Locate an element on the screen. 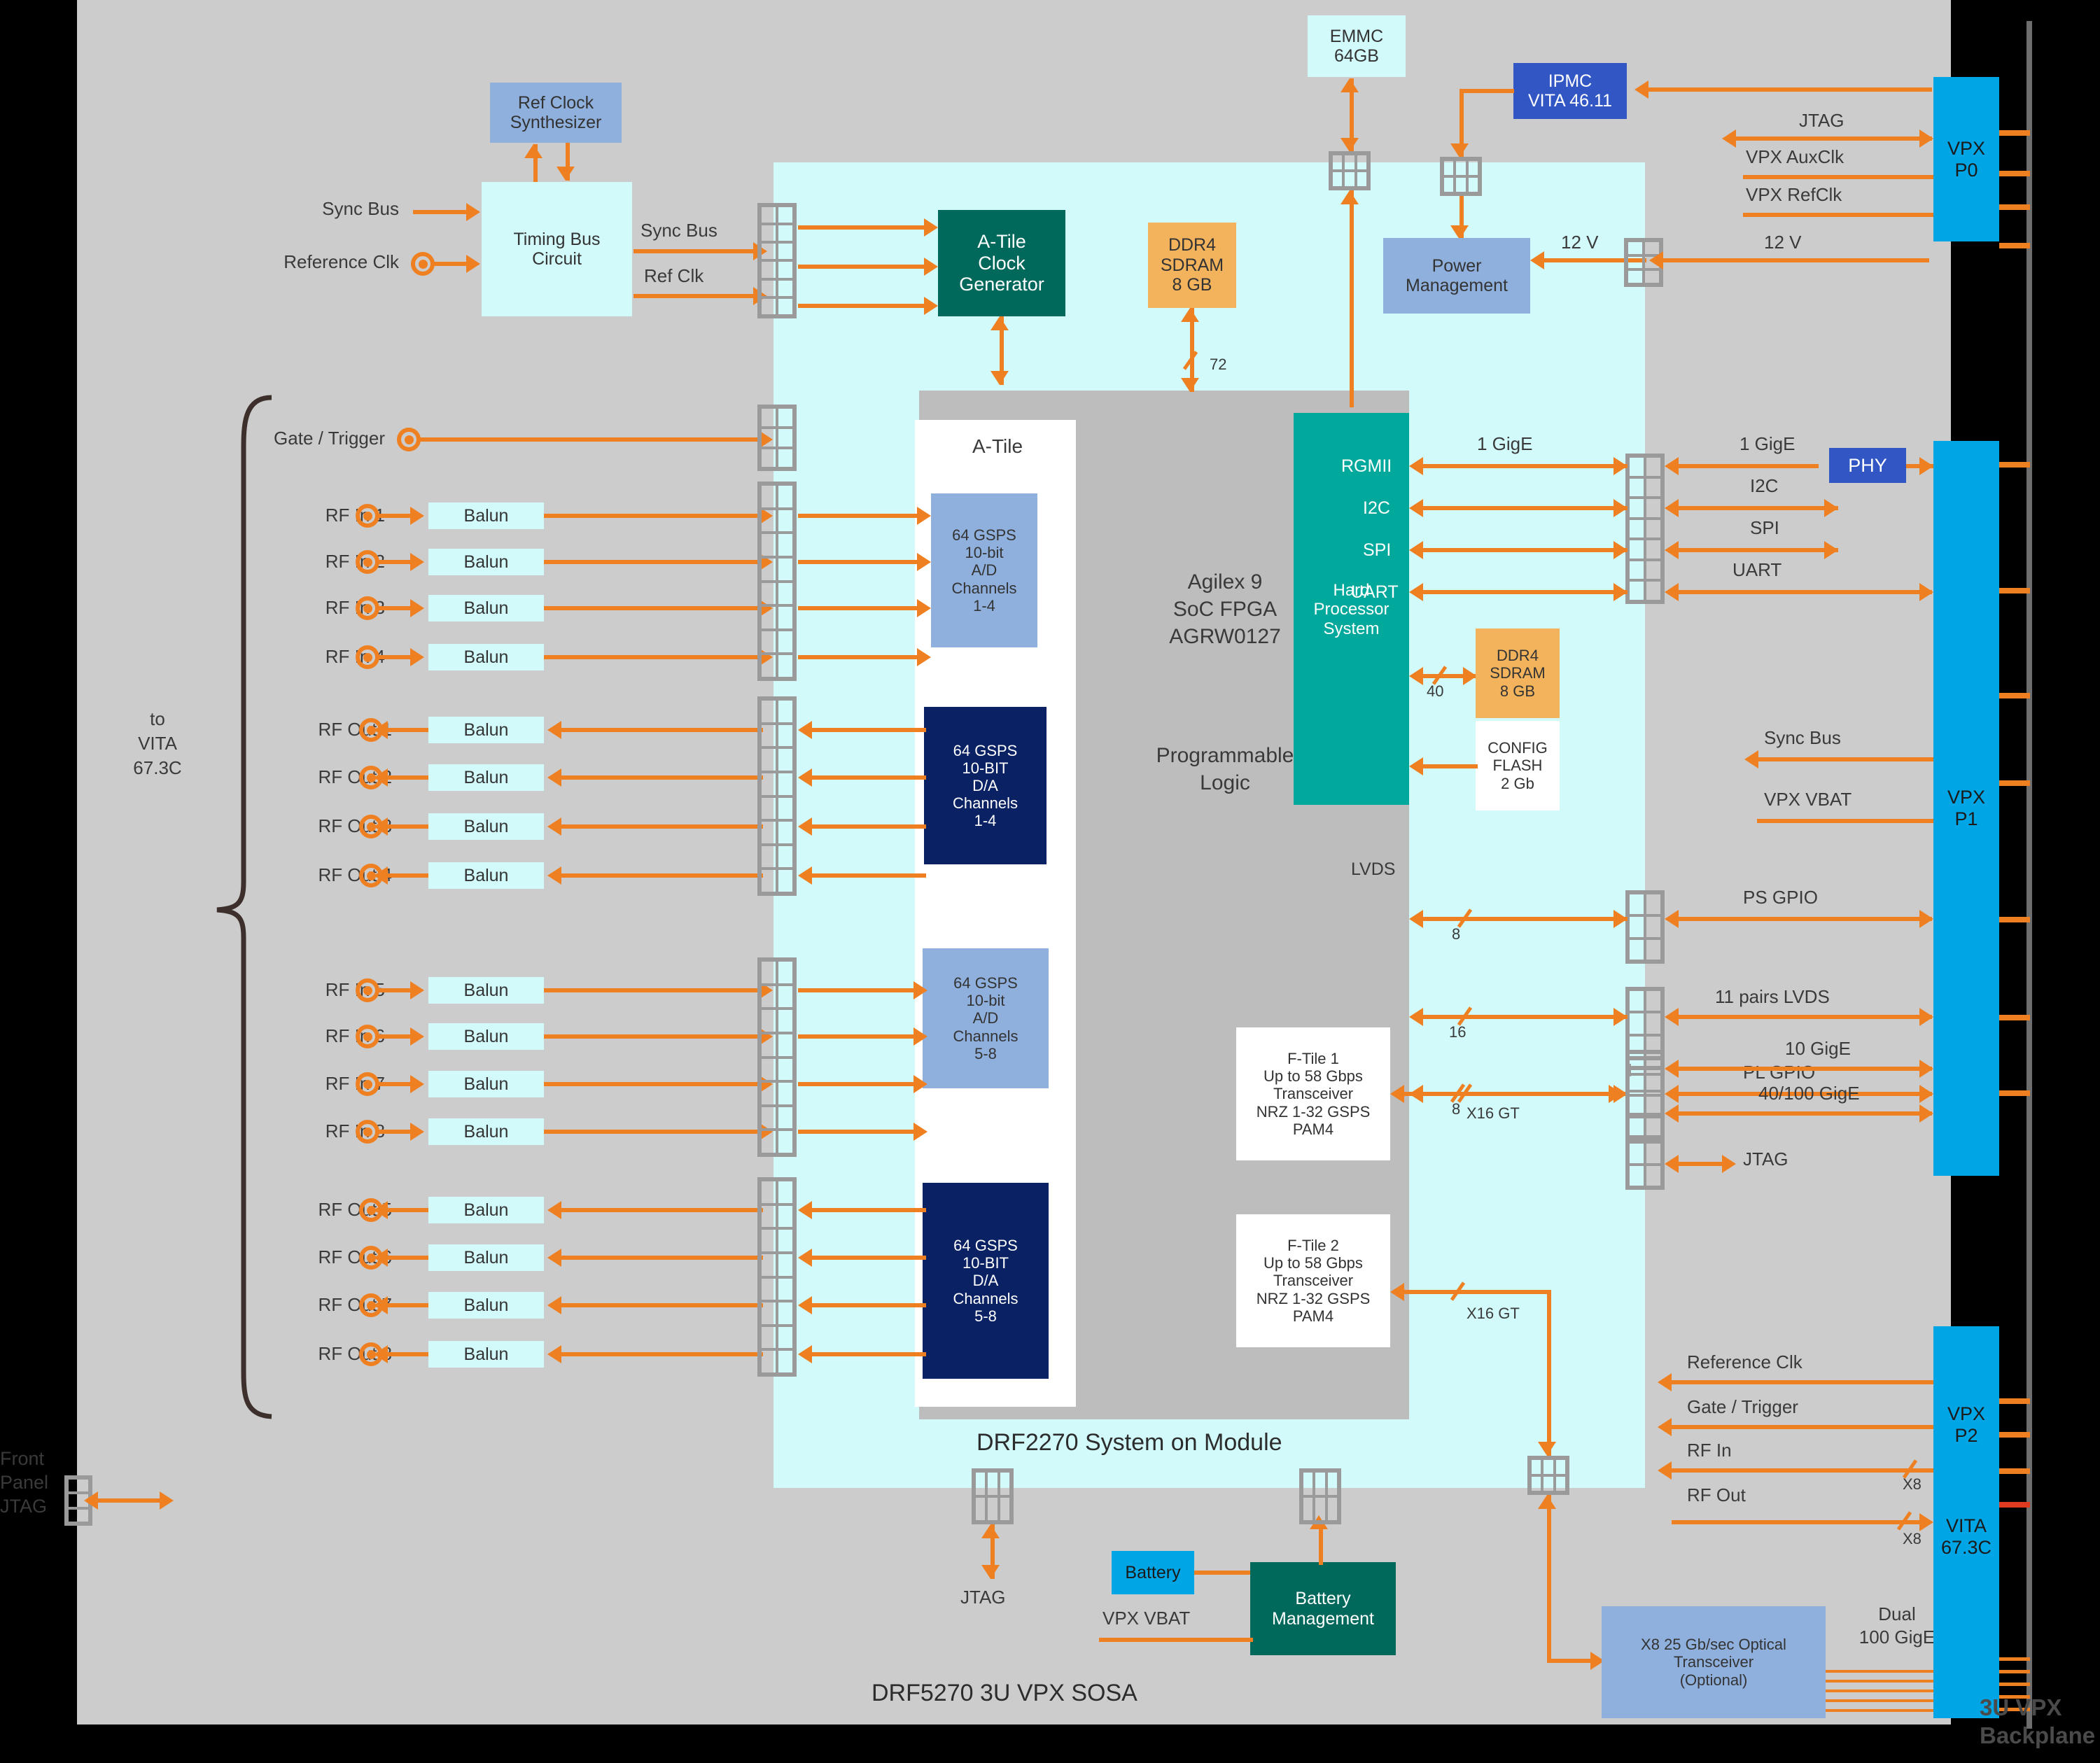 The width and height of the screenshot is (2100, 1763). rf-in-1-line-b is located at coordinates (653, 516).